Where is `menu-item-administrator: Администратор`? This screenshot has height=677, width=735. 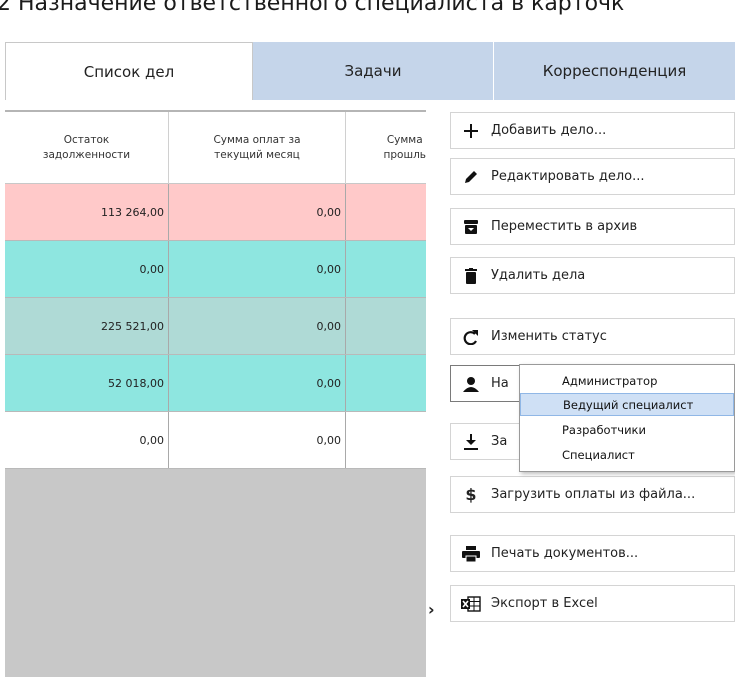
menu-item-administrator: Администратор is located at coordinates (627, 380).